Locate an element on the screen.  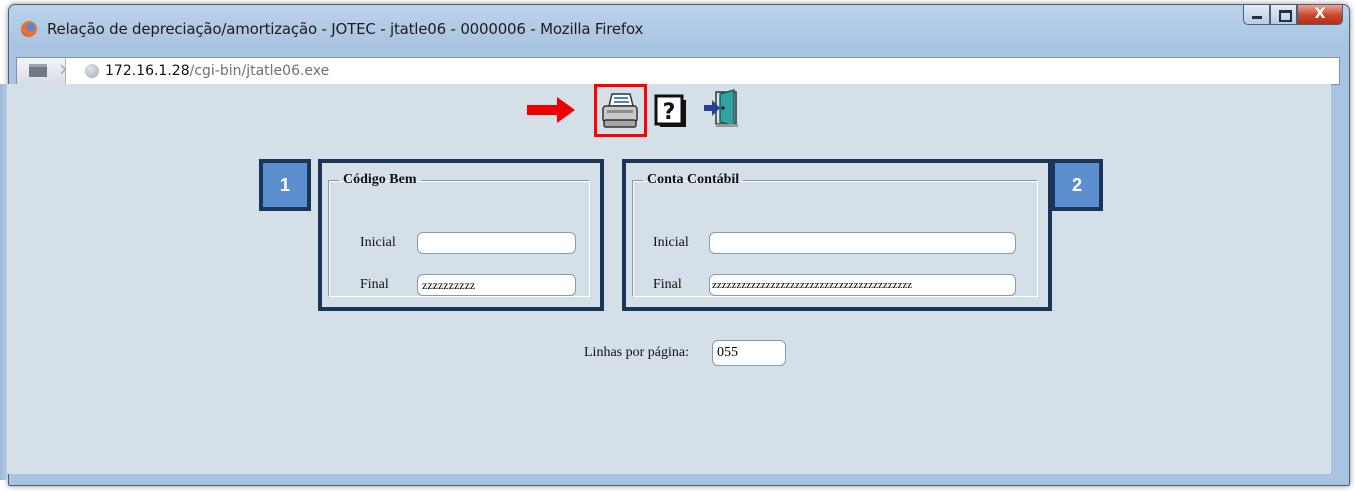
window-controls: X is located at coordinates (1293, 16).